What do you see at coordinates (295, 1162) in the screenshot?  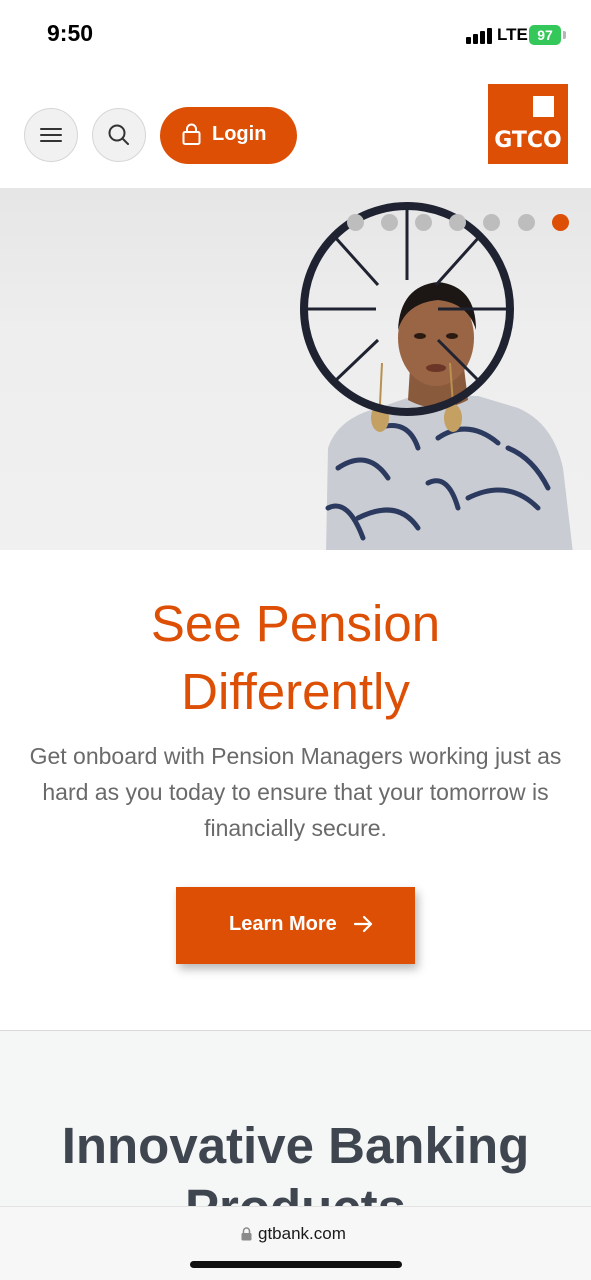 I see `products-title: Innovative Banking Products` at bounding box center [295, 1162].